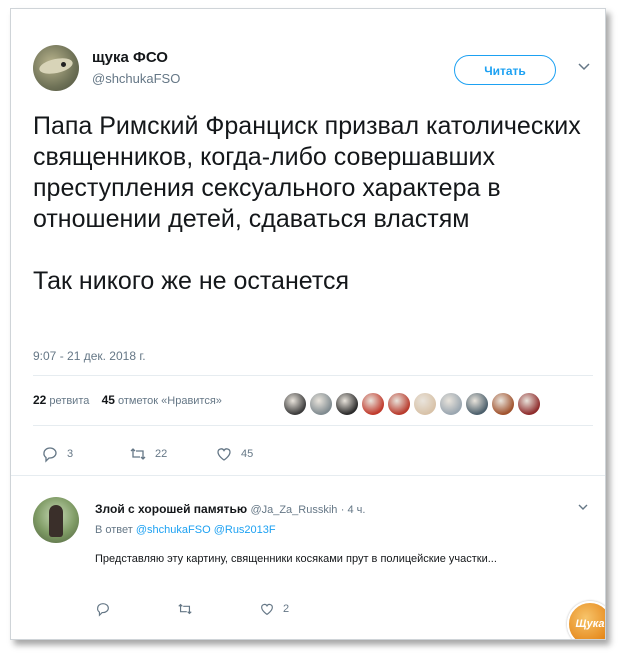  What do you see at coordinates (108, 400) in the screenshot?
I see `likes-count: 45` at bounding box center [108, 400].